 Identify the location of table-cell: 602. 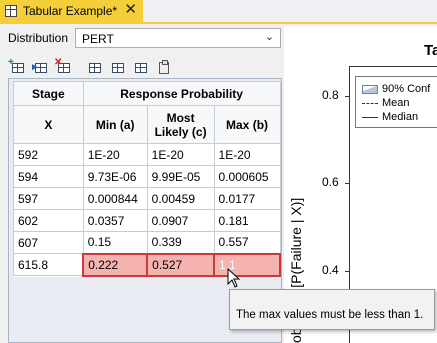
(48, 220).